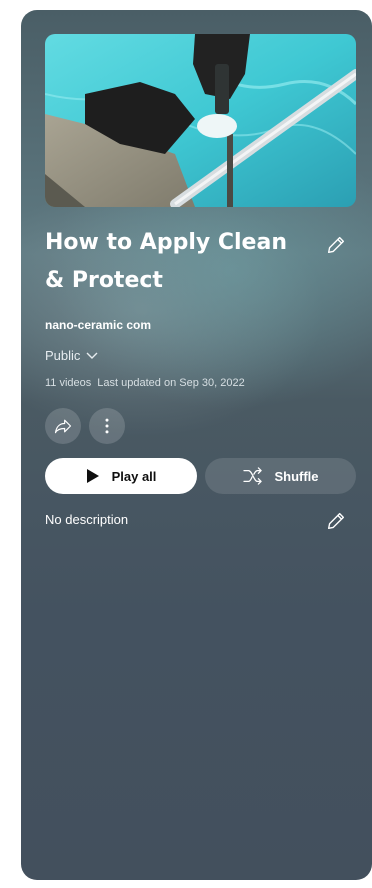 This screenshot has width=372, height=888. What do you see at coordinates (92, 476) in the screenshot?
I see `play-icon` at bounding box center [92, 476].